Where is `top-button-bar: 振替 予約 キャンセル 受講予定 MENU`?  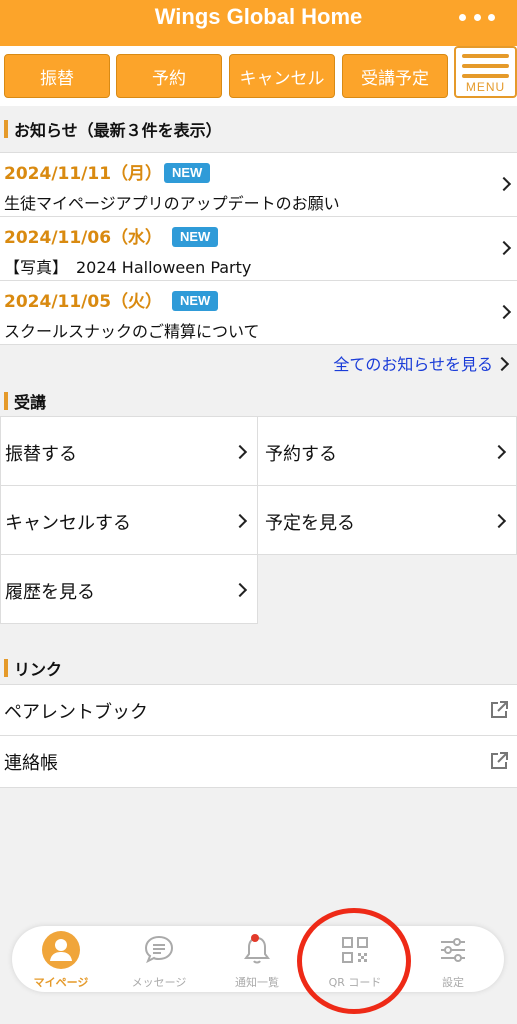 top-button-bar: 振替 予約 キャンセル 受講予定 MENU is located at coordinates (258, 76).